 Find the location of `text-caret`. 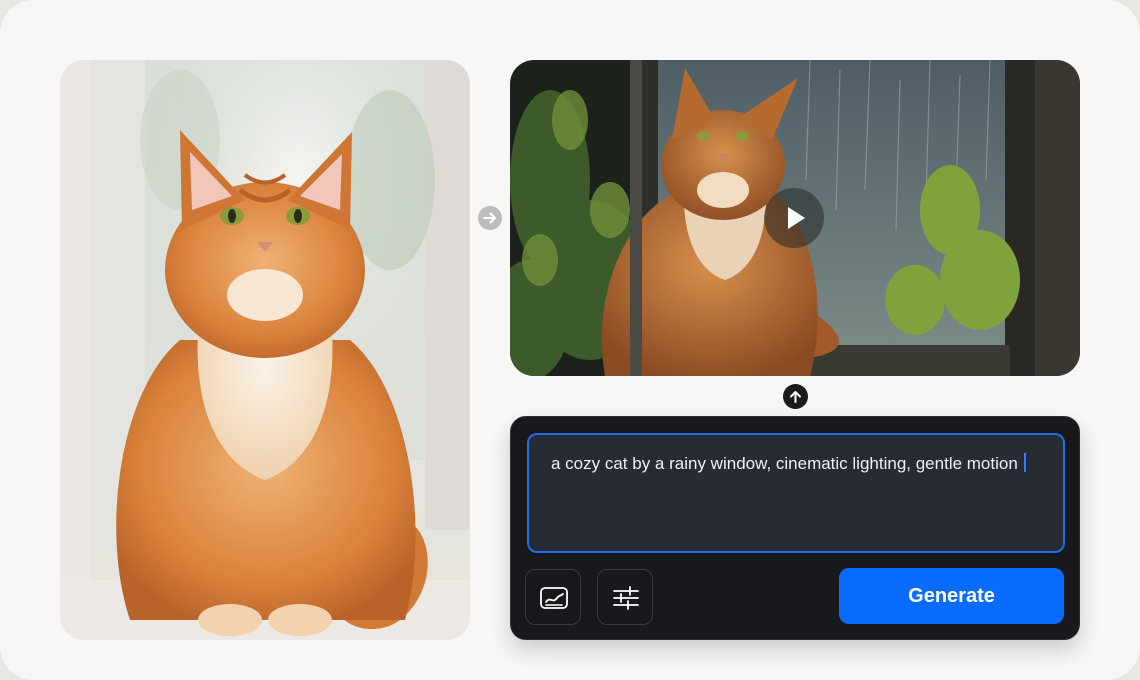

text-caret is located at coordinates (1024, 462).